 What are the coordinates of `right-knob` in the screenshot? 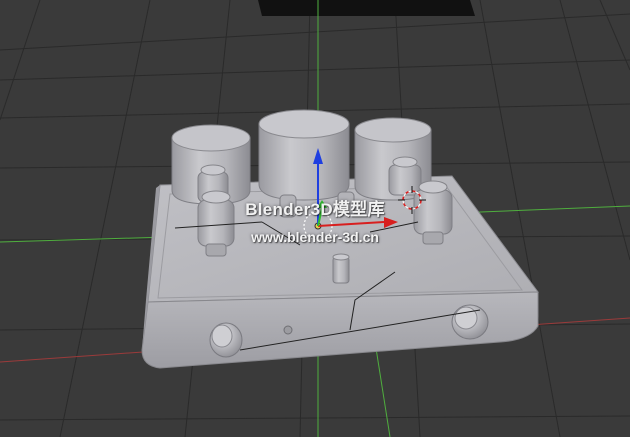 It's located at (470, 322).